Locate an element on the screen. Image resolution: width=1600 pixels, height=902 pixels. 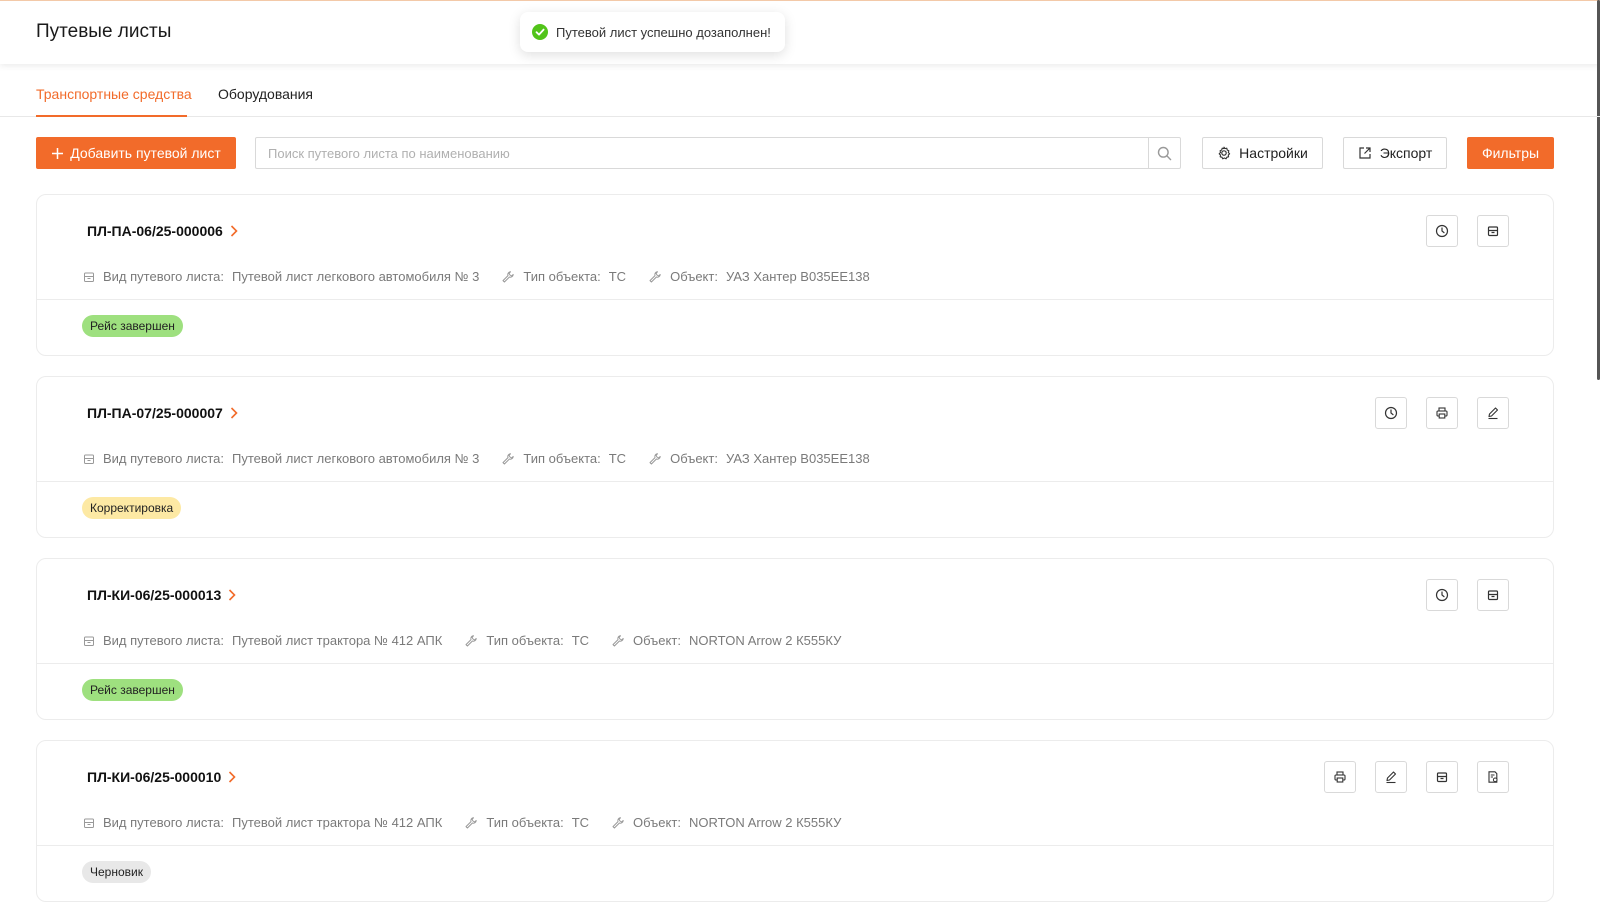
export-icon is located at coordinates (1365, 153).